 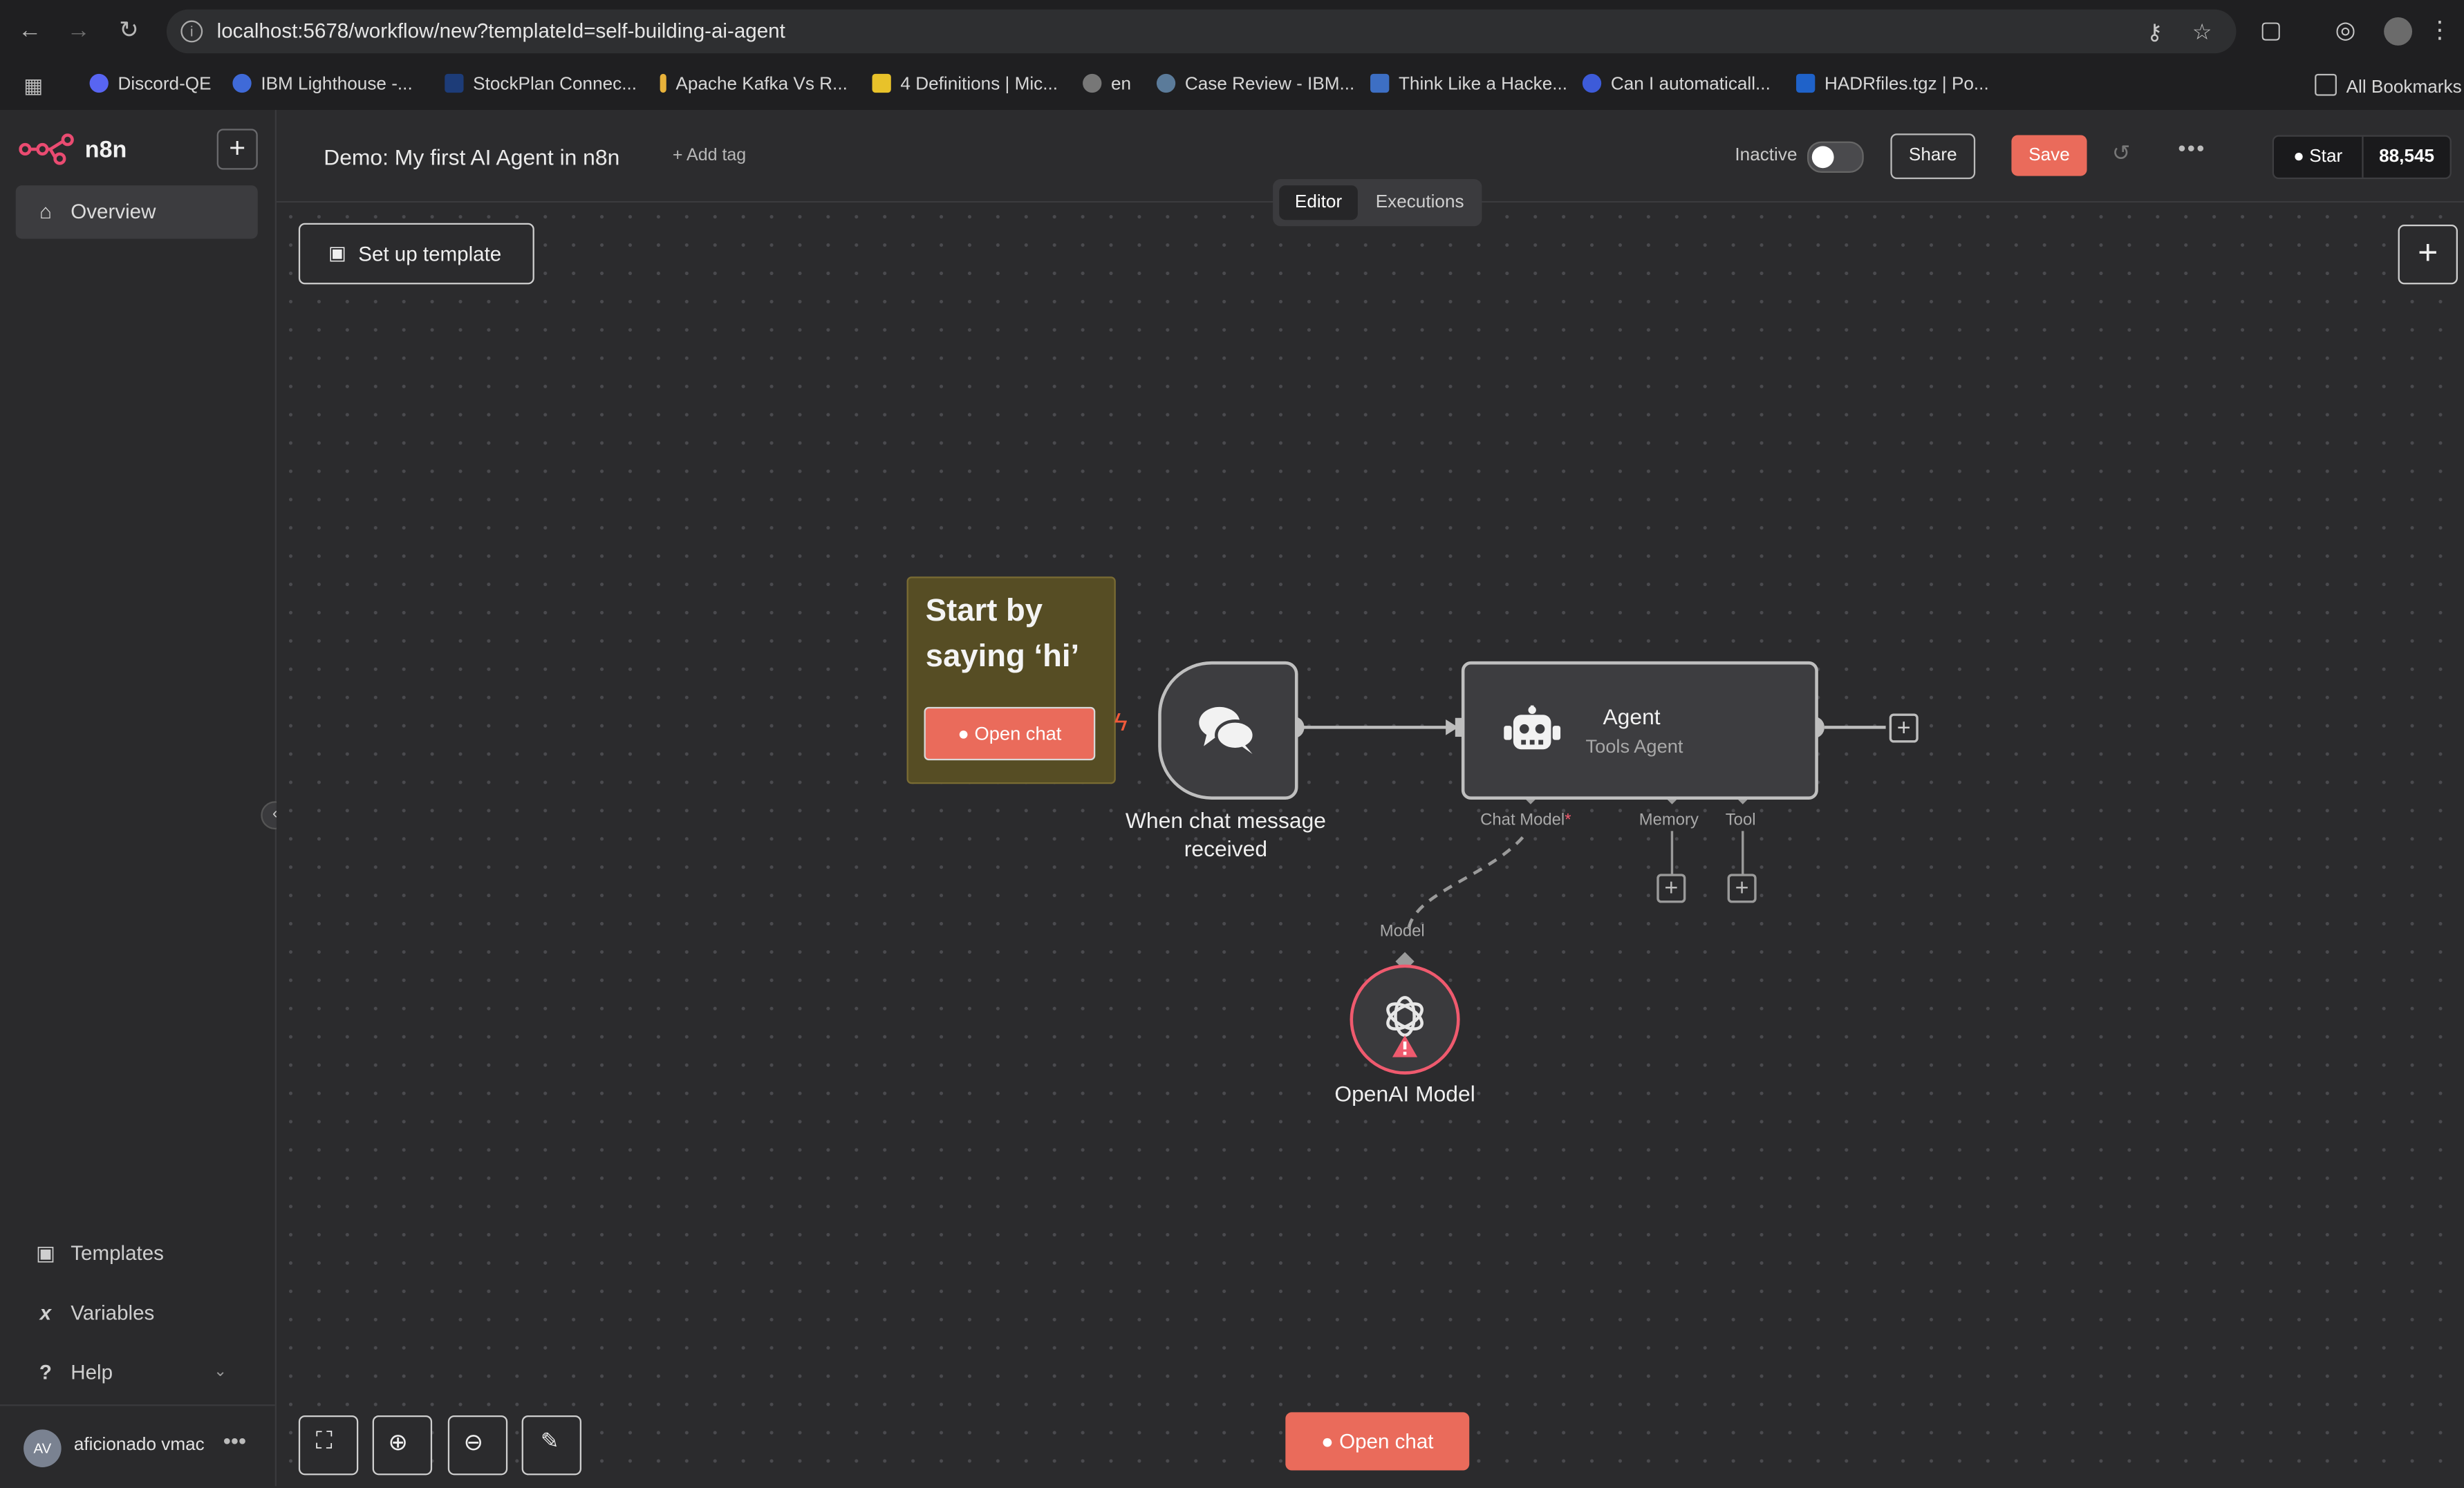 What do you see at coordinates (416, 254) in the screenshot?
I see `set-up-template-button: ▣ Set up template` at bounding box center [416, 254].